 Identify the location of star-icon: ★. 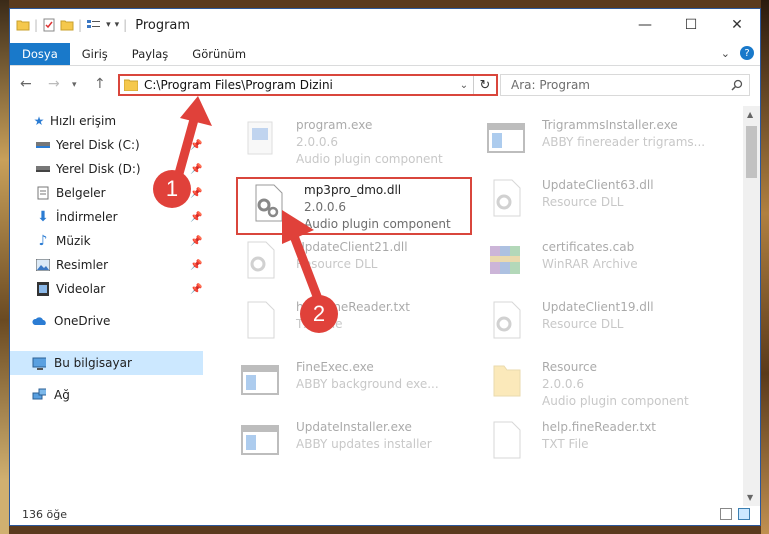
(39, 121).